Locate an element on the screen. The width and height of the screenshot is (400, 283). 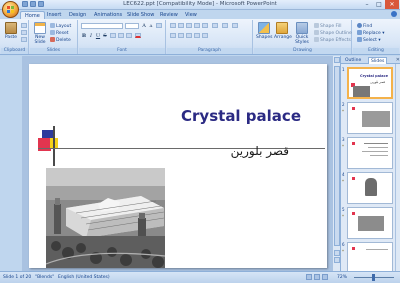
slide-title: Crystal palace is located at coordinates (241, 116).